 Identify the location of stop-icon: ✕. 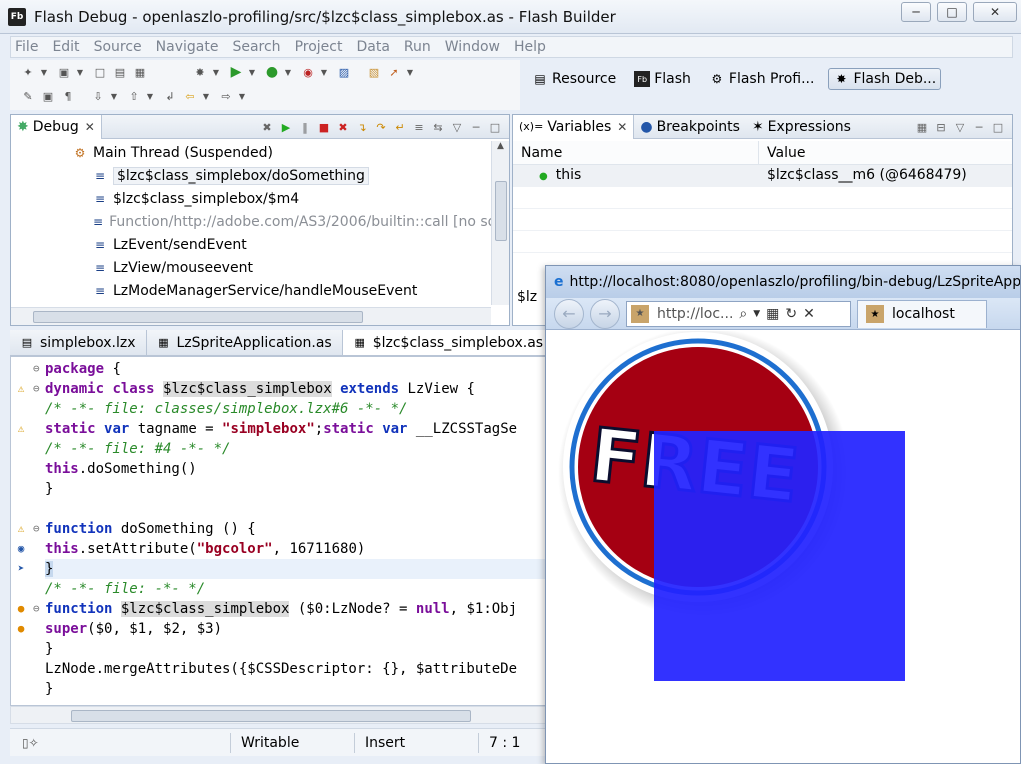
(809, 314).